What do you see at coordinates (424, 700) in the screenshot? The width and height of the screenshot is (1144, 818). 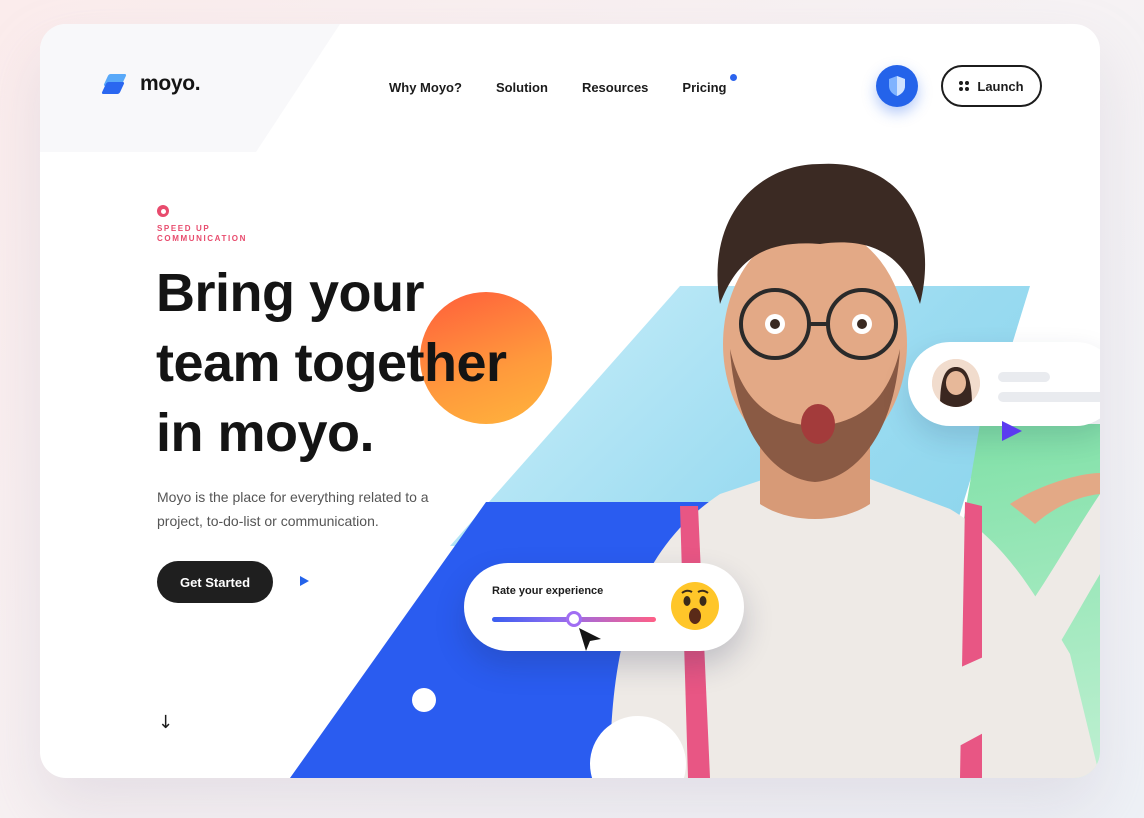 I see `decorative-dot` at bounding box center [424, 700].